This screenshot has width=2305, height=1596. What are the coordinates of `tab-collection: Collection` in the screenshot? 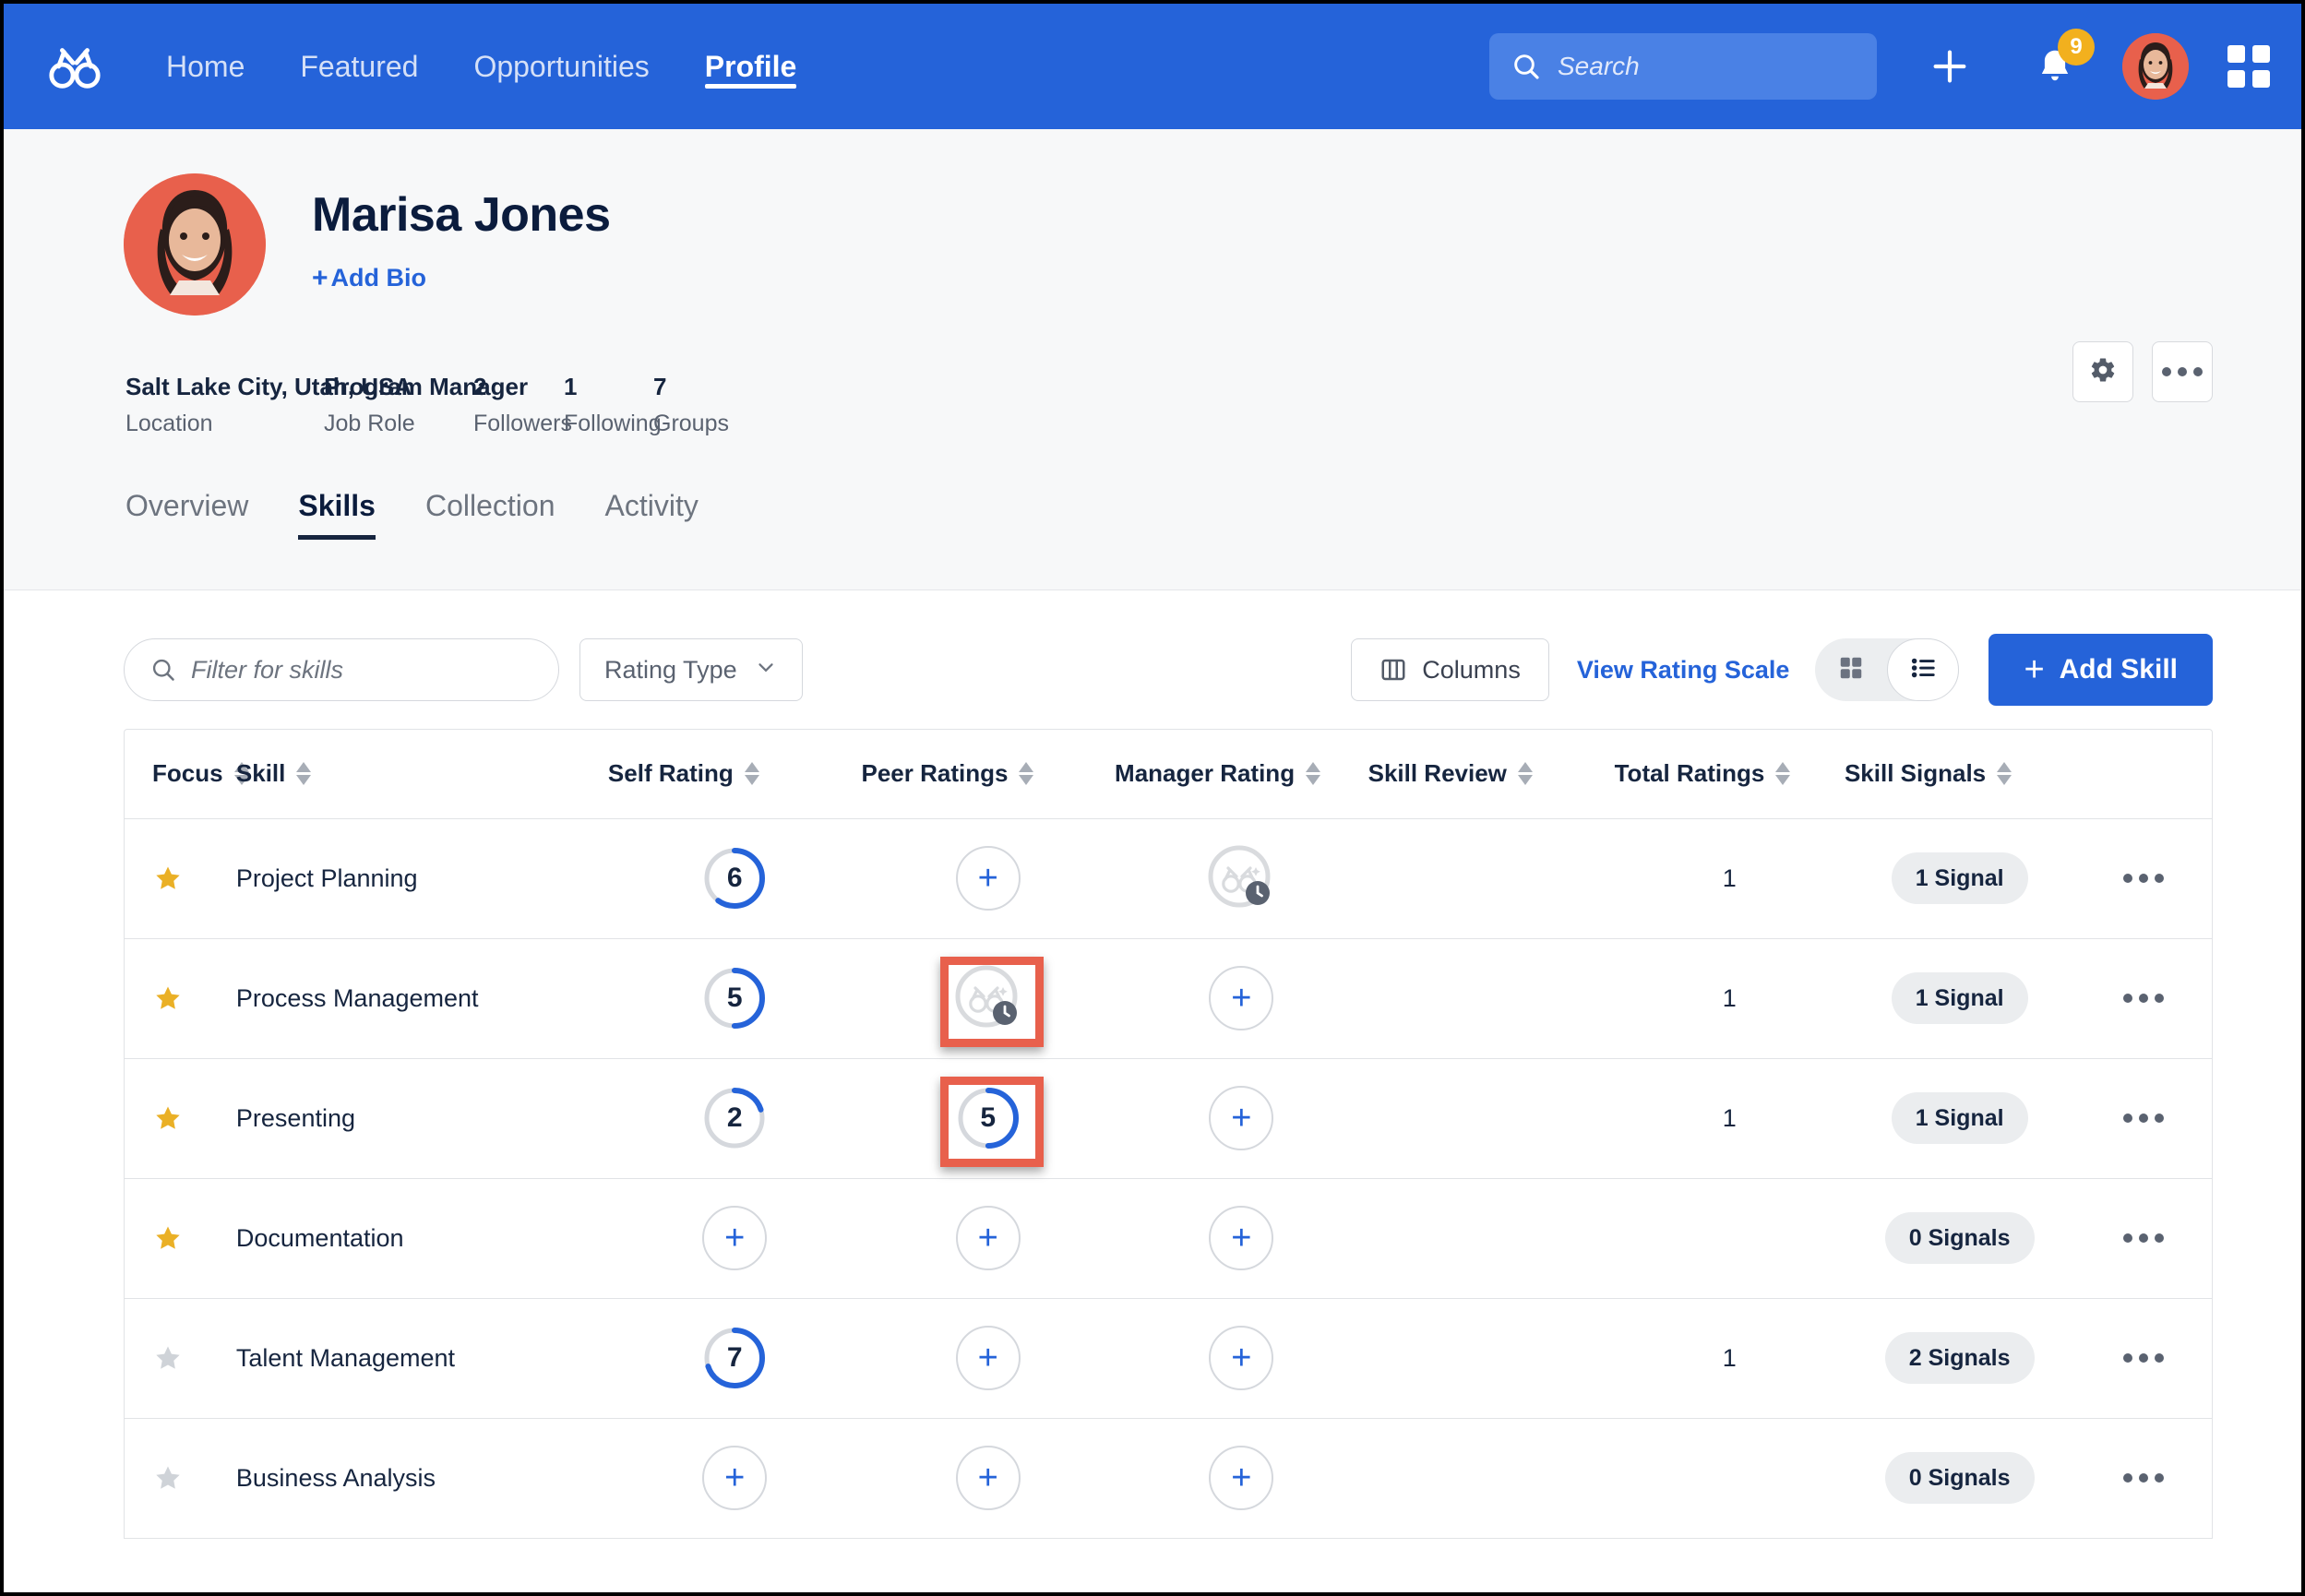 It's located at (490, 514).